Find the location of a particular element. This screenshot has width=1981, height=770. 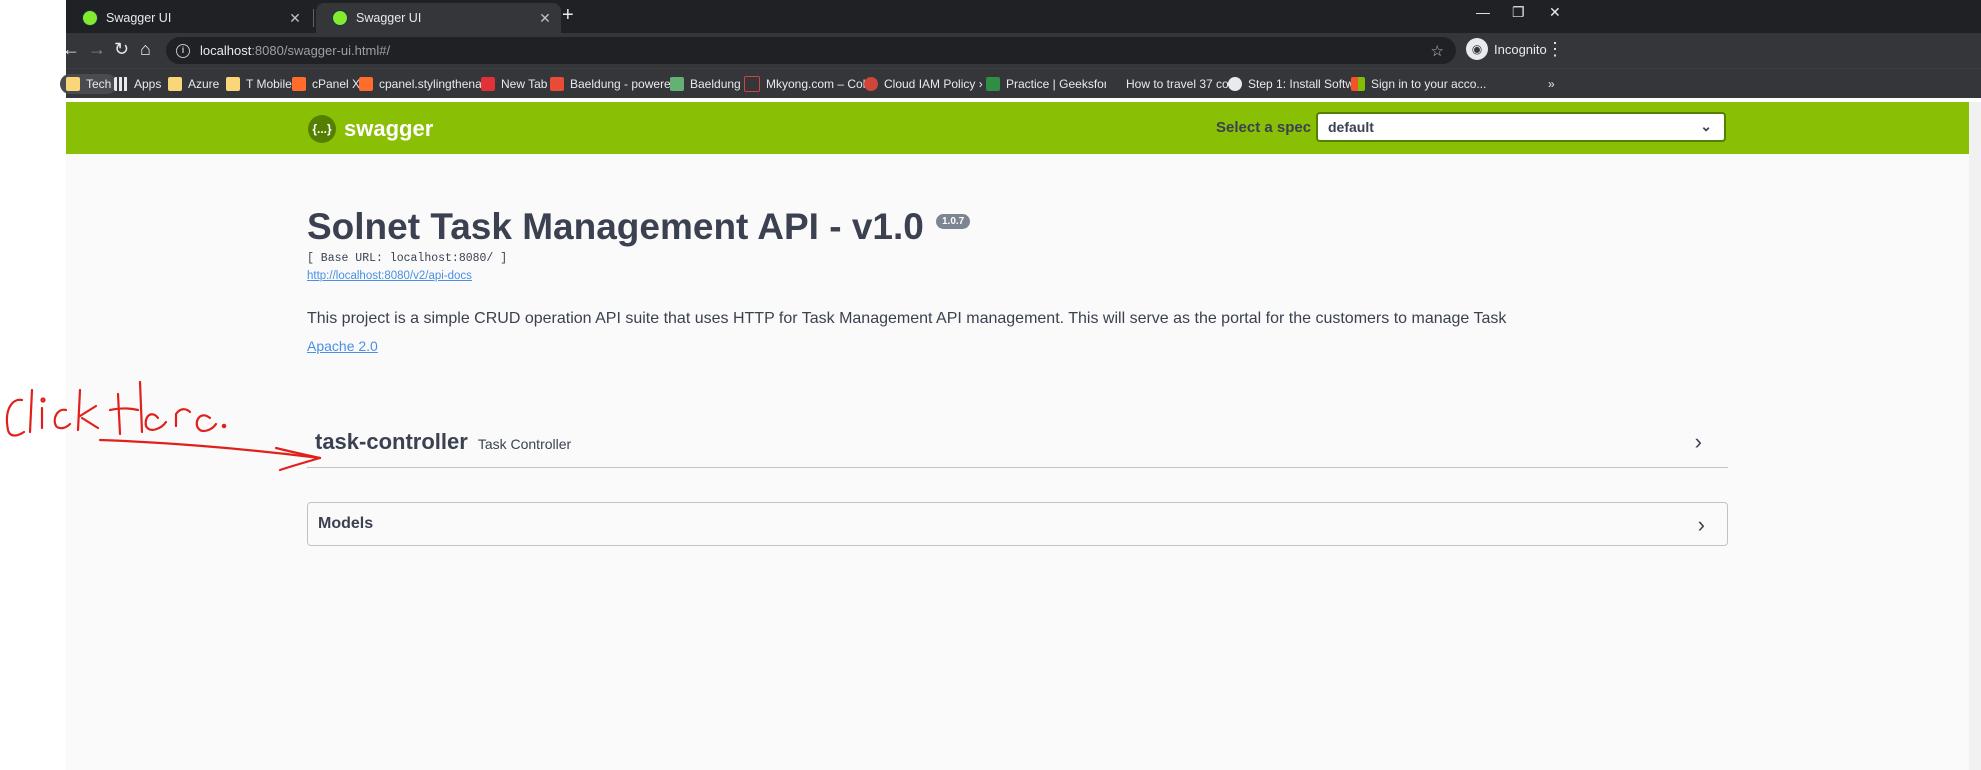

page-scrollbar is located at coordinates (1975, 436).